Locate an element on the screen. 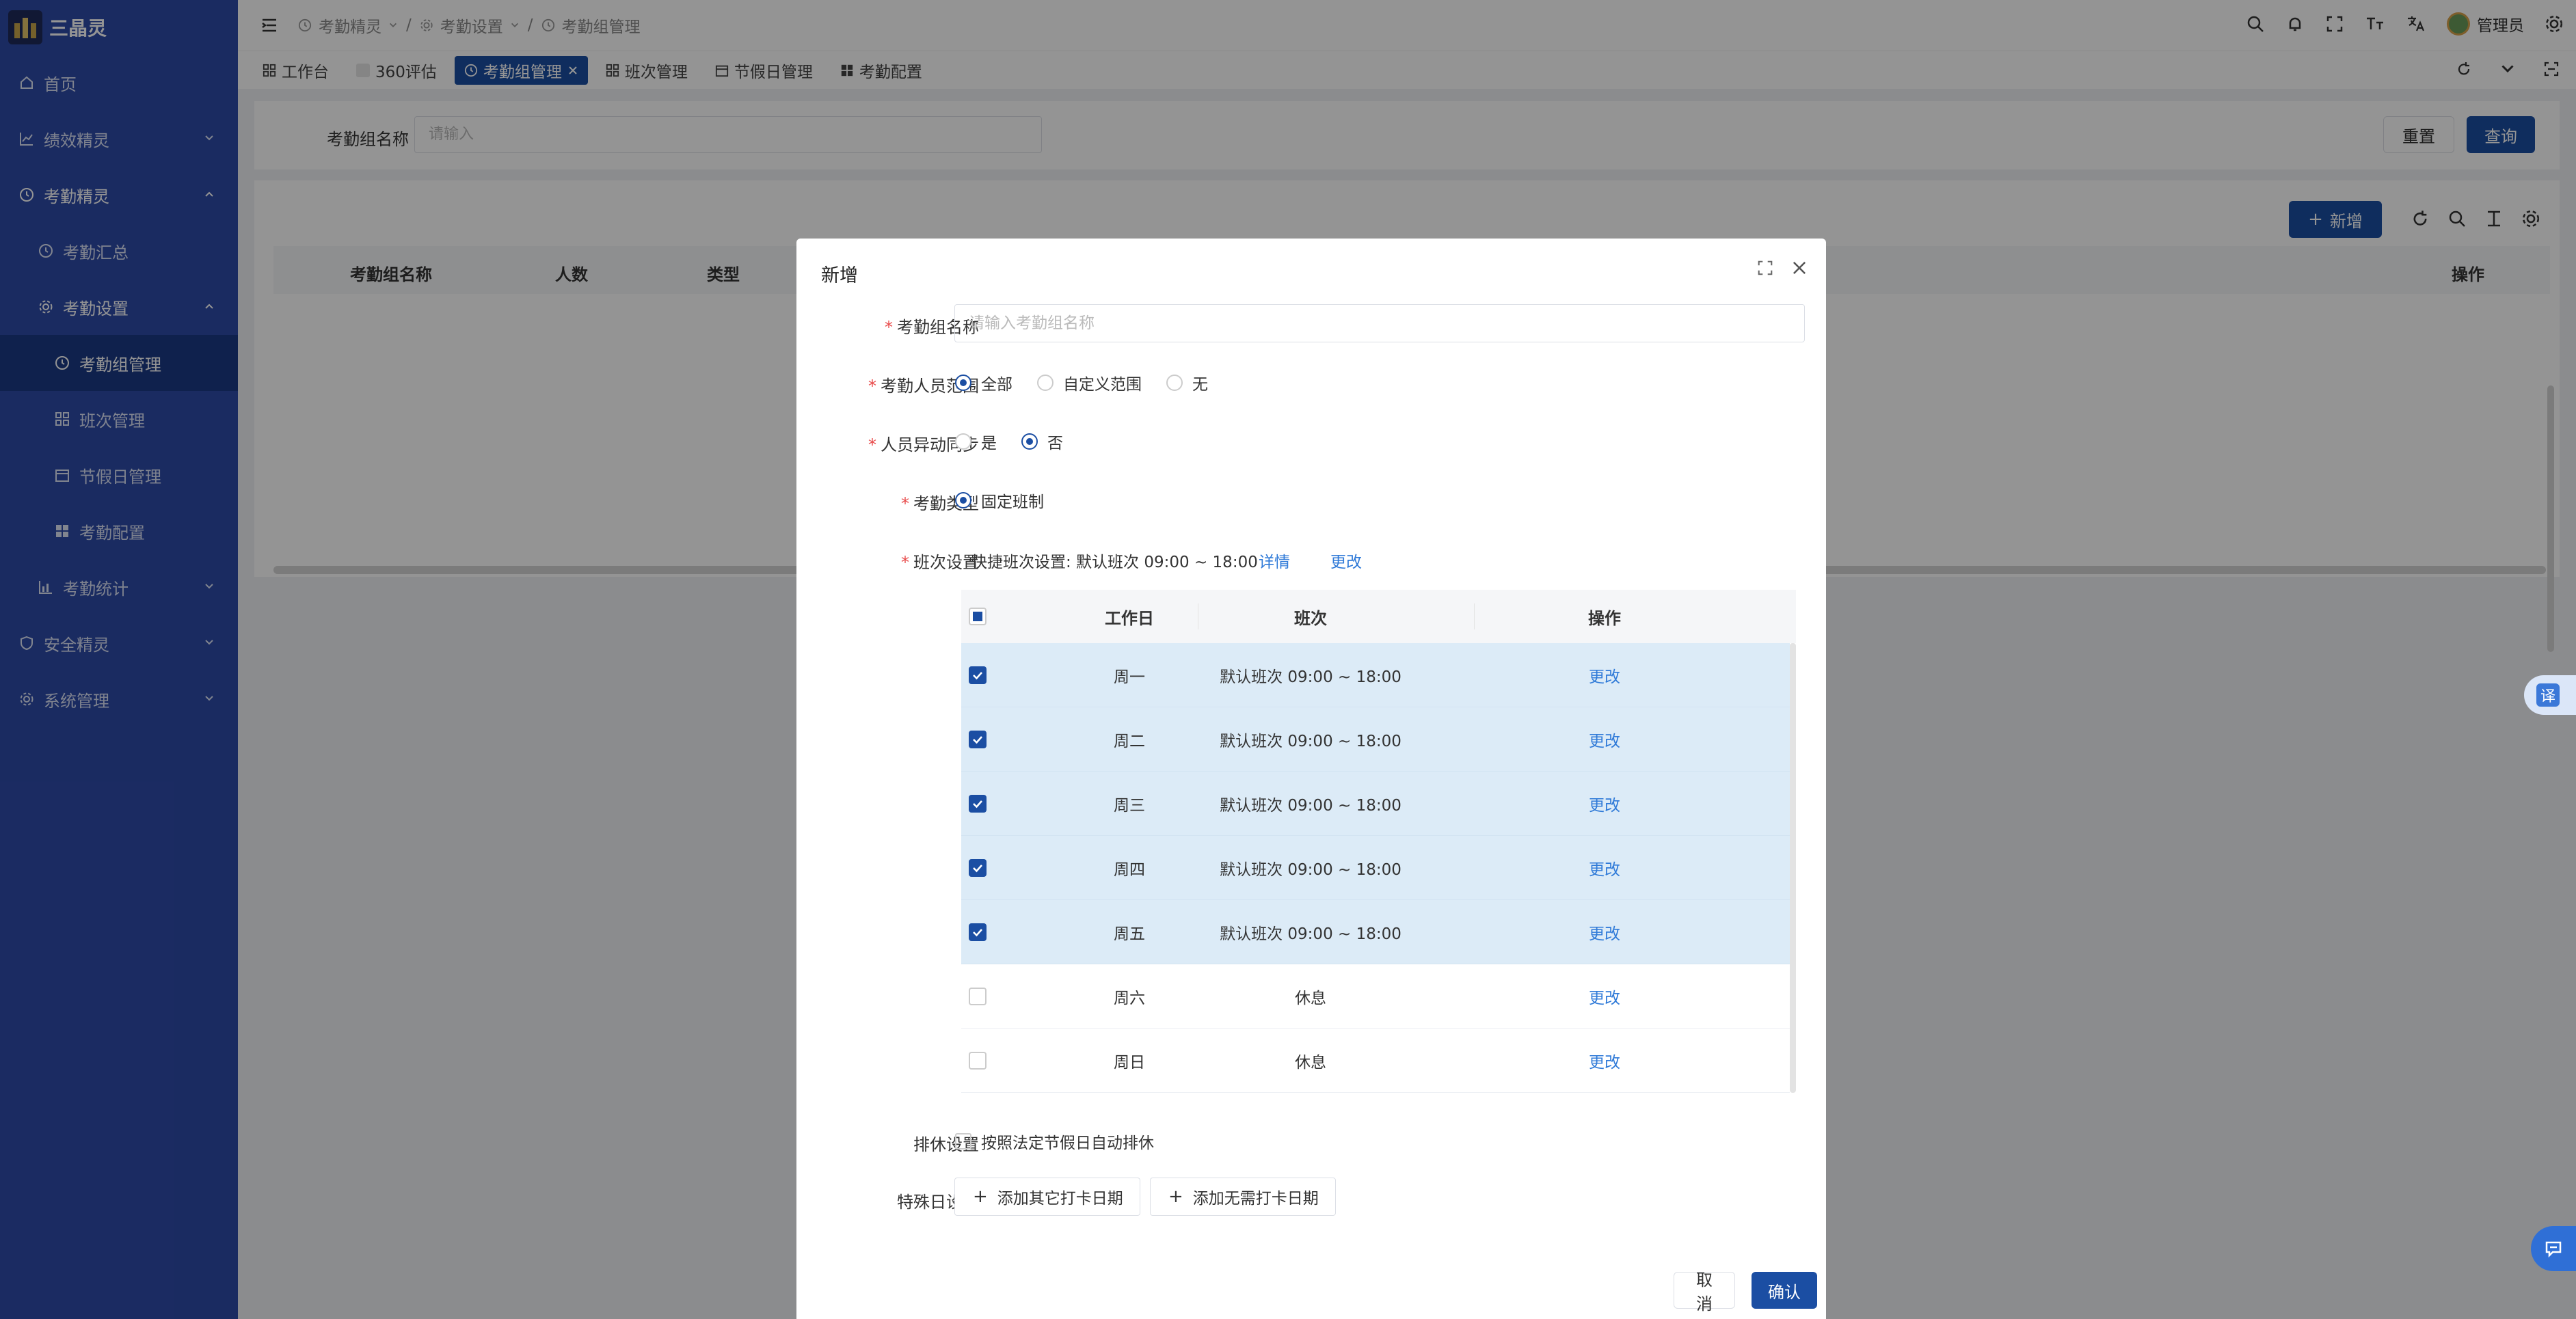 Image resolution: width=2576 pixels, height=1319 pixels. column-header: 班次 is located at coordinates (1310, 618).